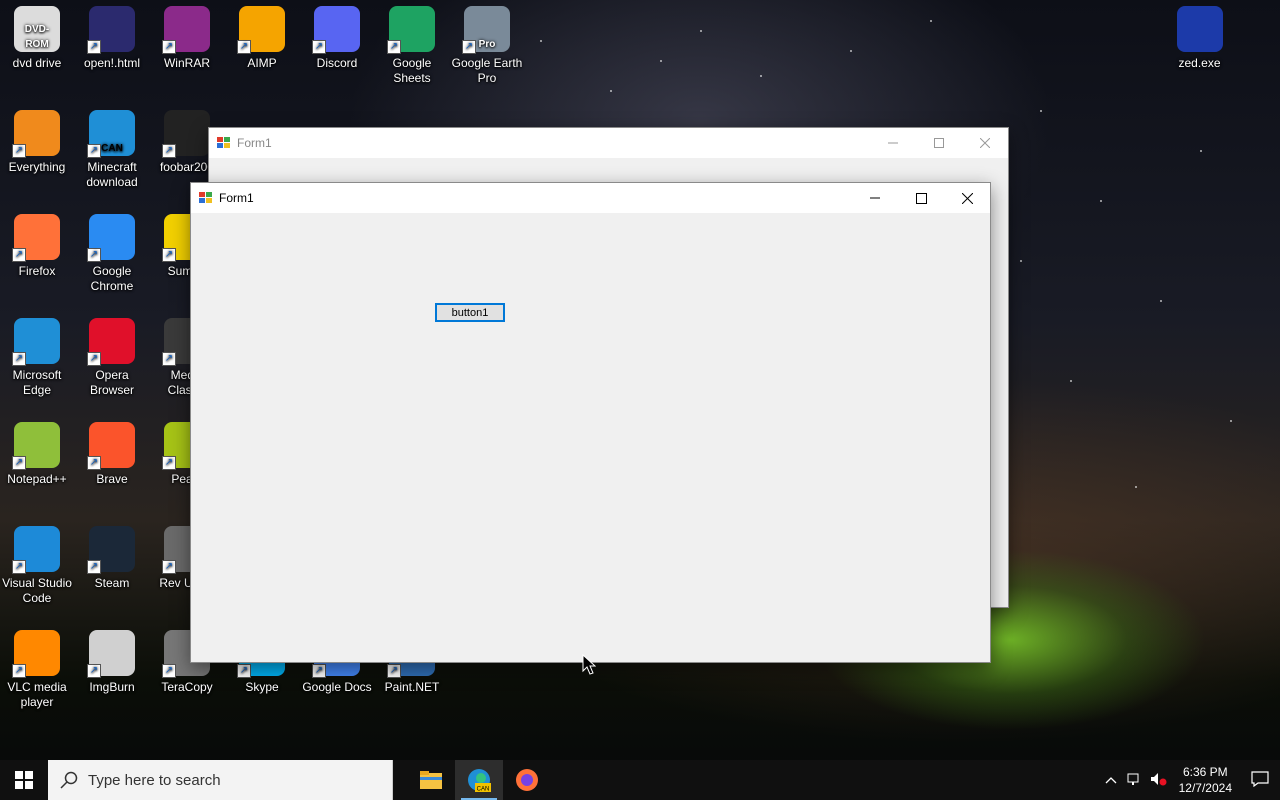 The height and width of the screenshot is (800, 1280). Describe the element at coordinates (112, 174) in the screenshot. I see `desktop-icon-label: Minecraft download` at that location.